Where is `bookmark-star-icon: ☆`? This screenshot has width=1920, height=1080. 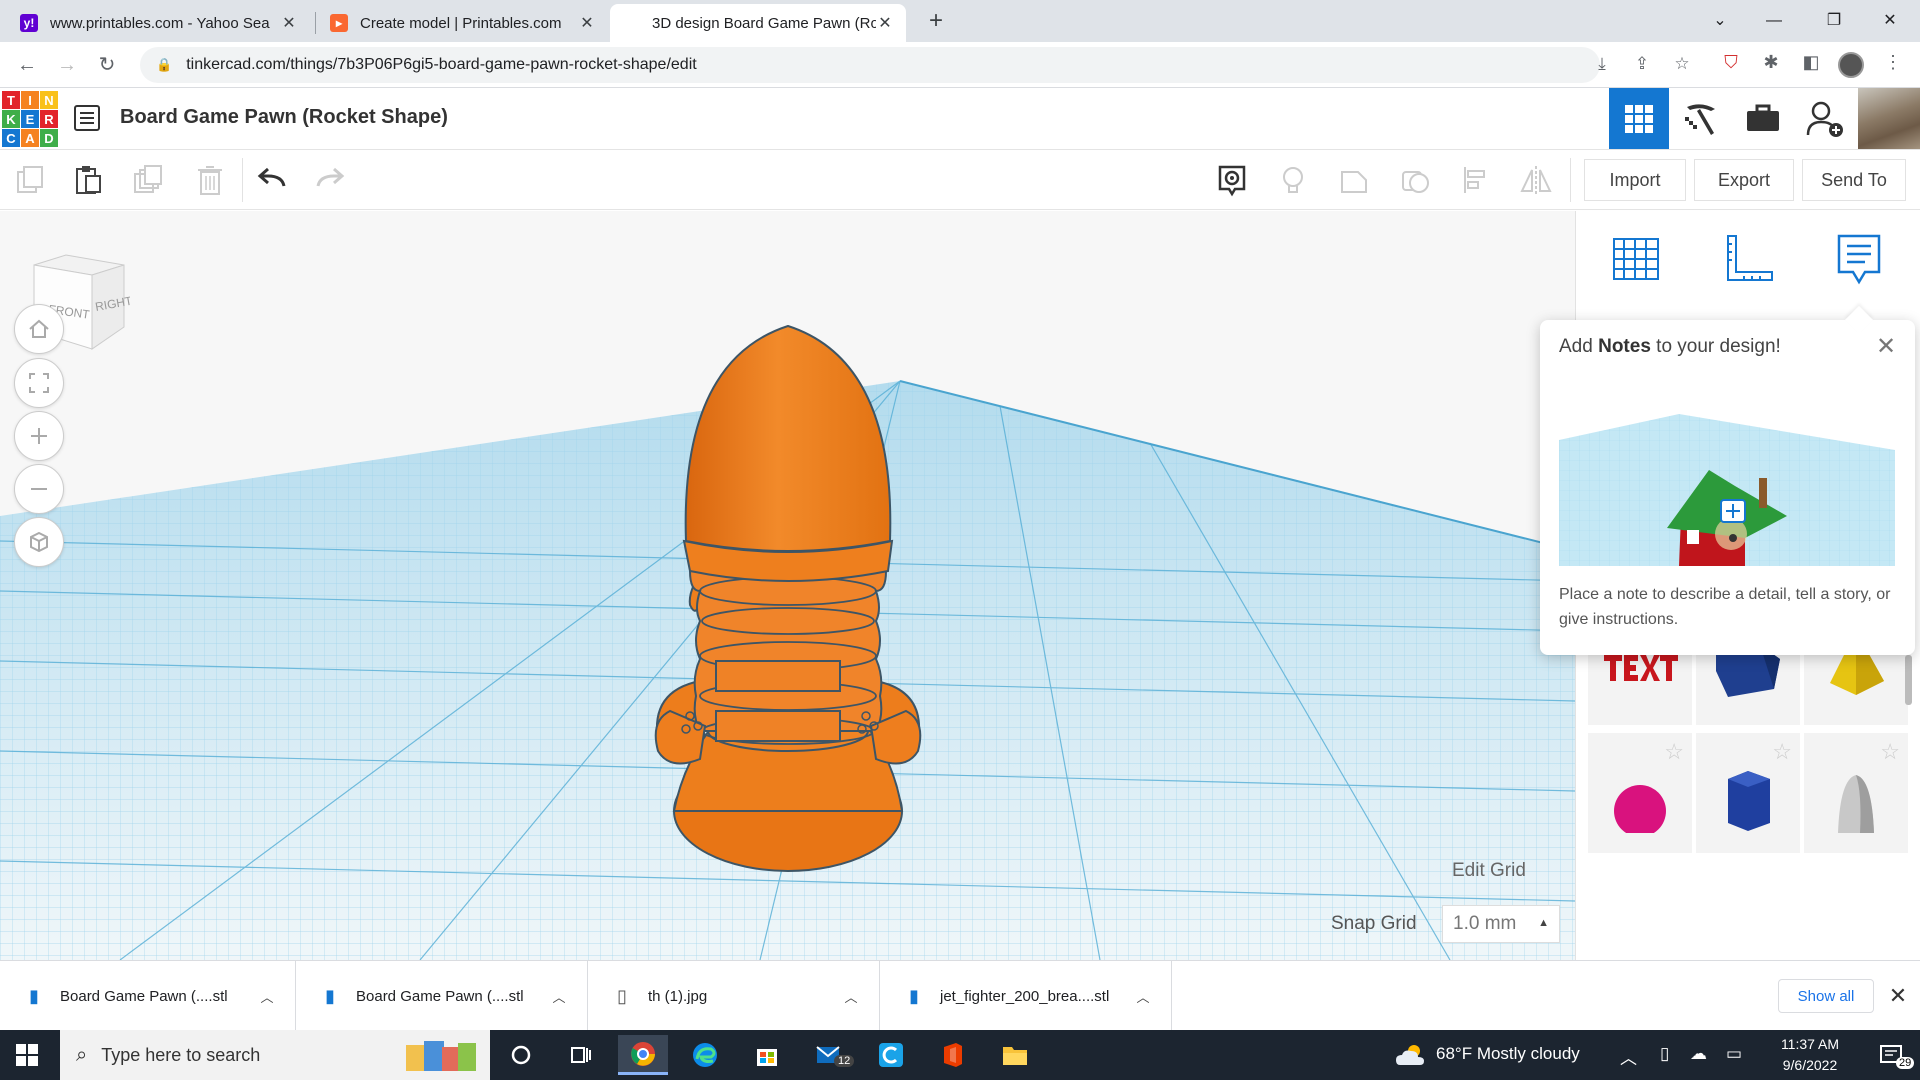 bookmark-star-icon: ☆ is located at coordinates (1682, 64).